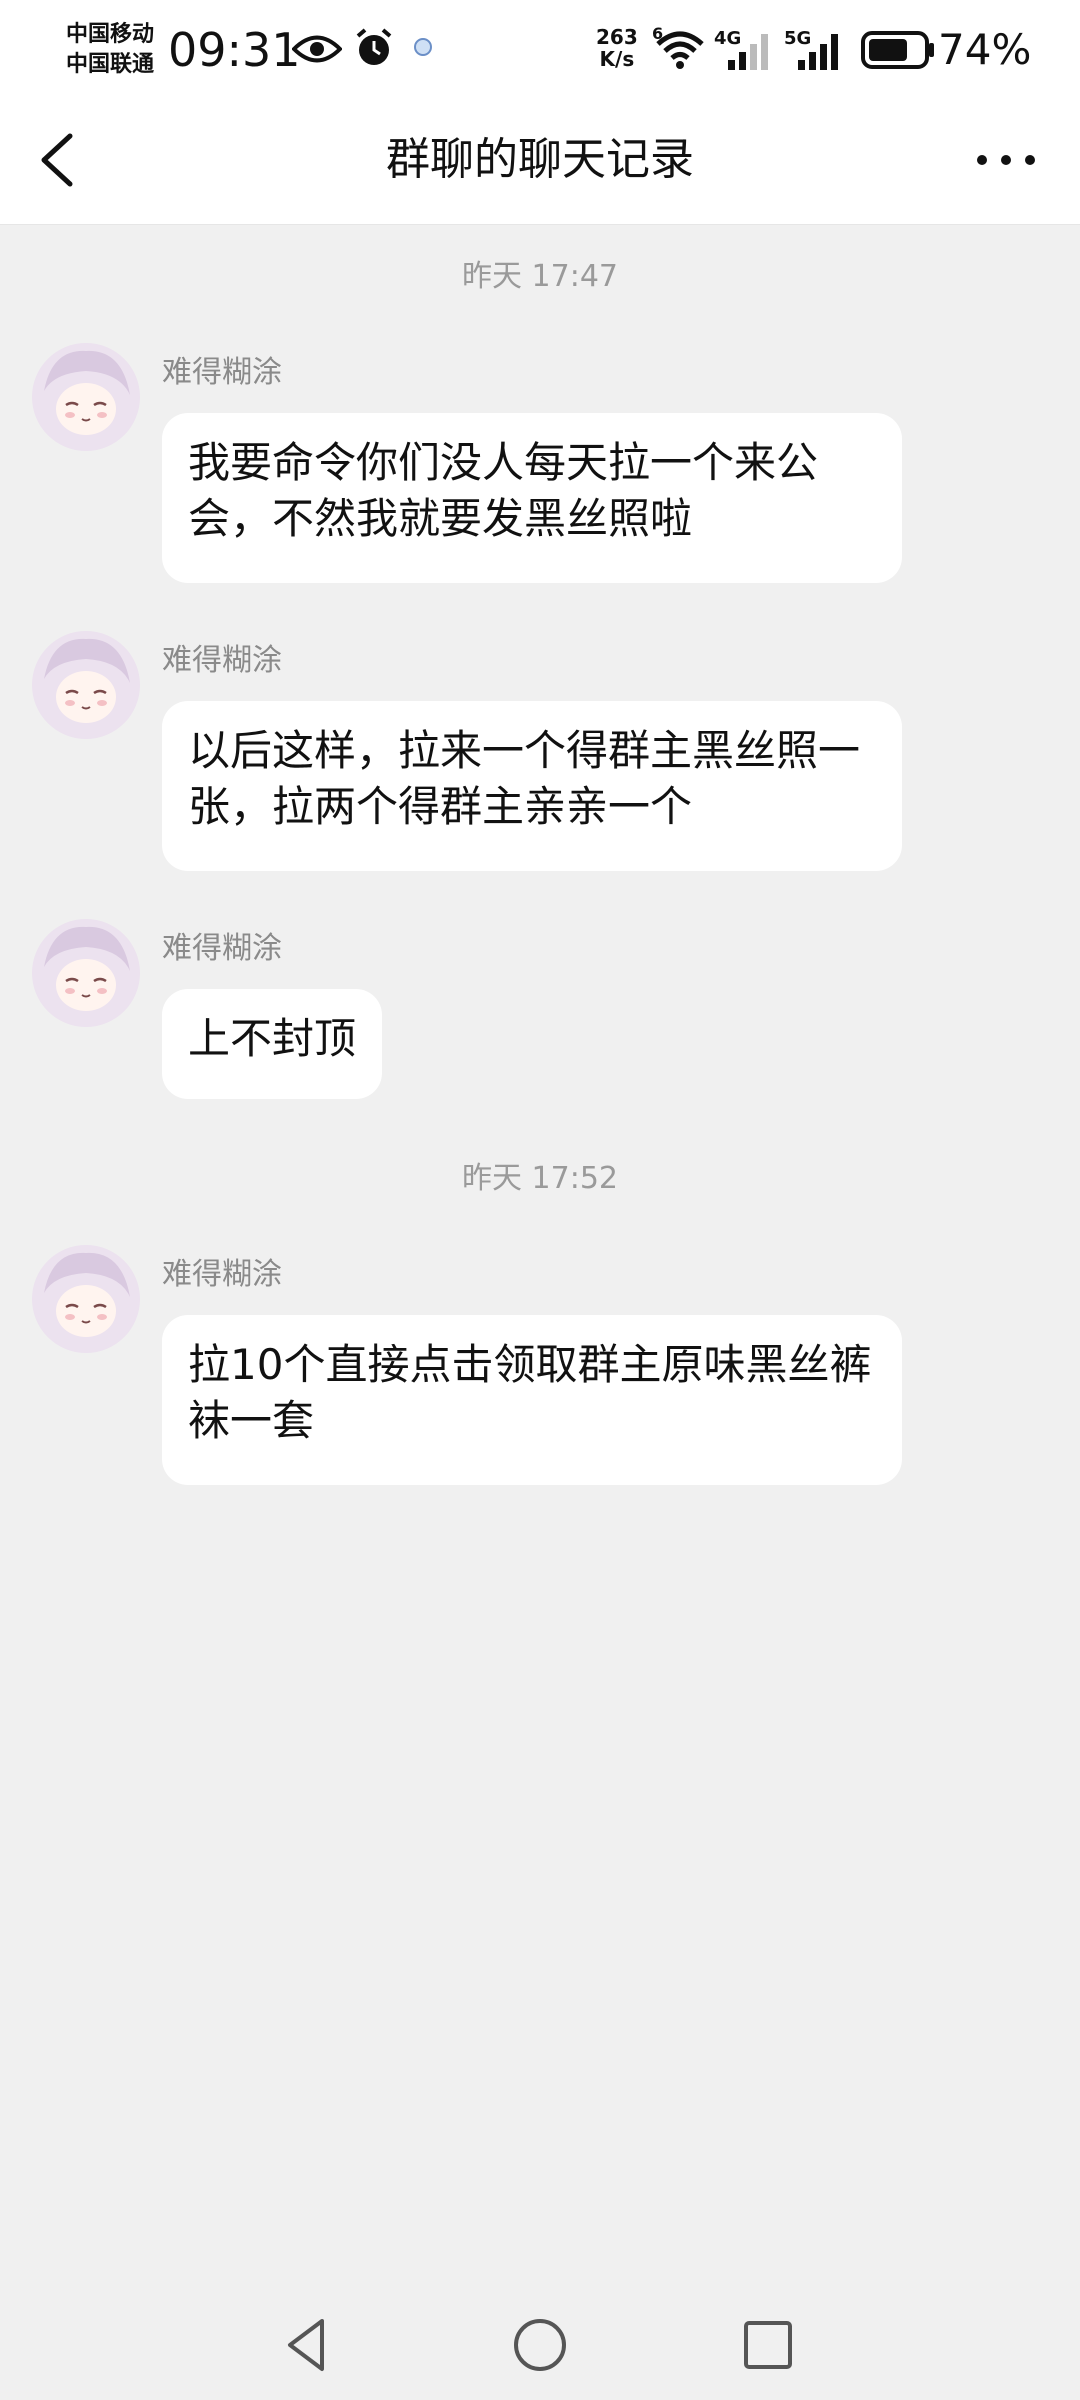 This screenshot has width=1080, height=2400. What do you see at coordinates (985, 49) in the screenshot?
I see `battery-percent: 74%` at bounding box center [985, 49].